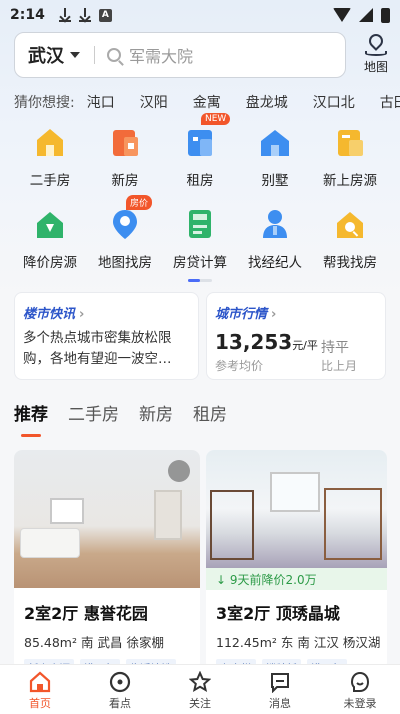 The width and height of the screenshot is (400, 714). I want to click on new-badge: NEW, so click(216, 119).